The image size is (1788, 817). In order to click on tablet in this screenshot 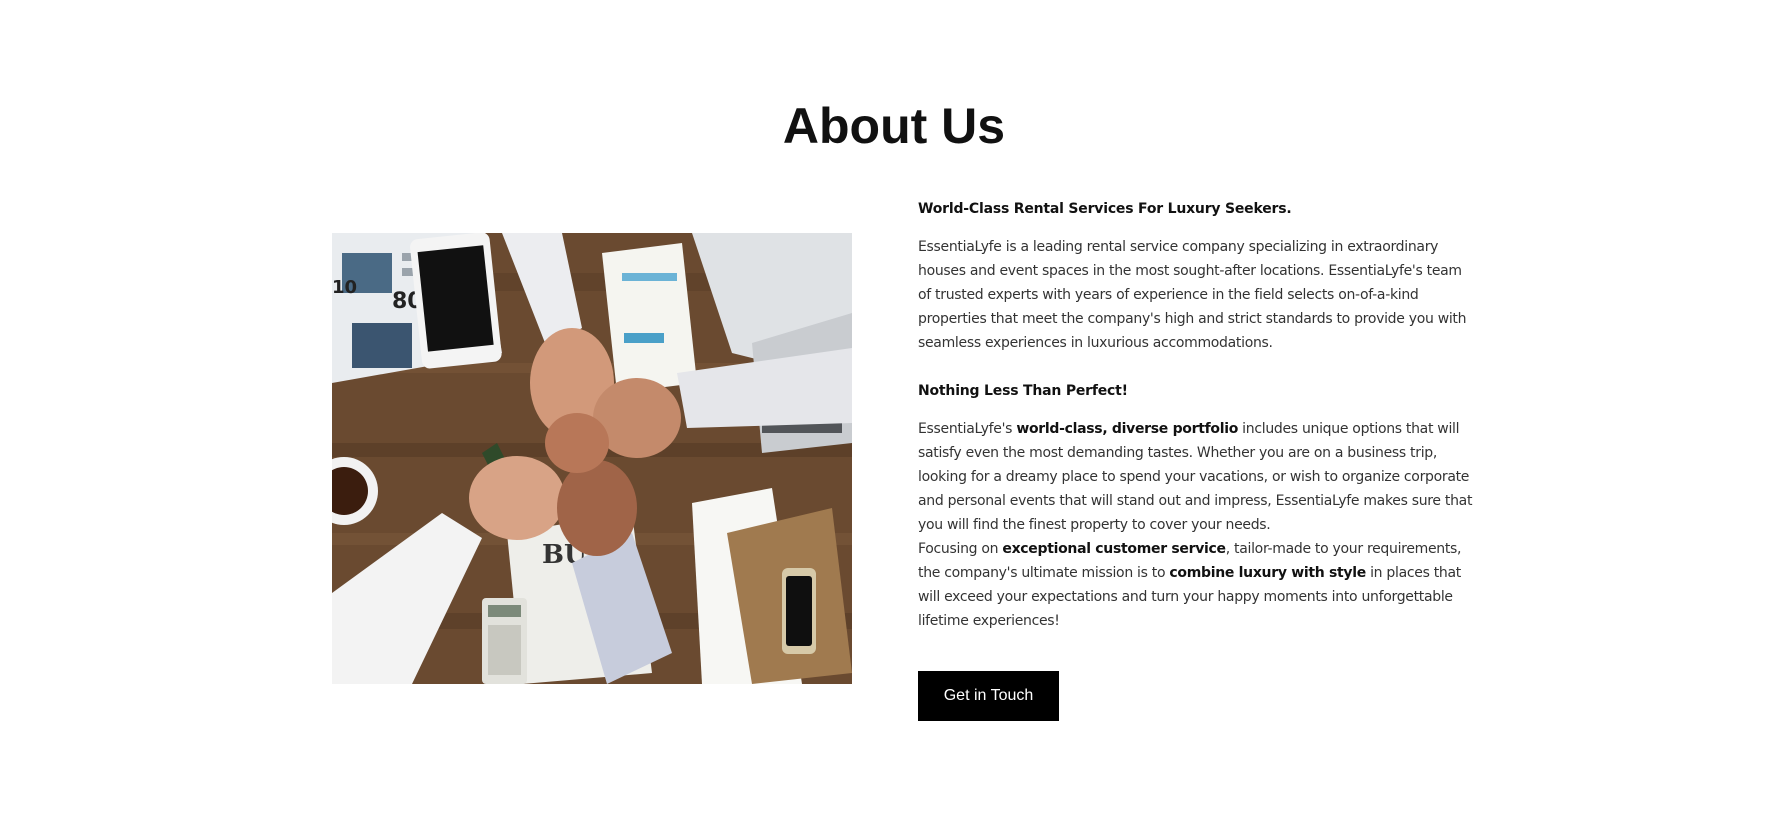, I will do `click(456, 301)`.